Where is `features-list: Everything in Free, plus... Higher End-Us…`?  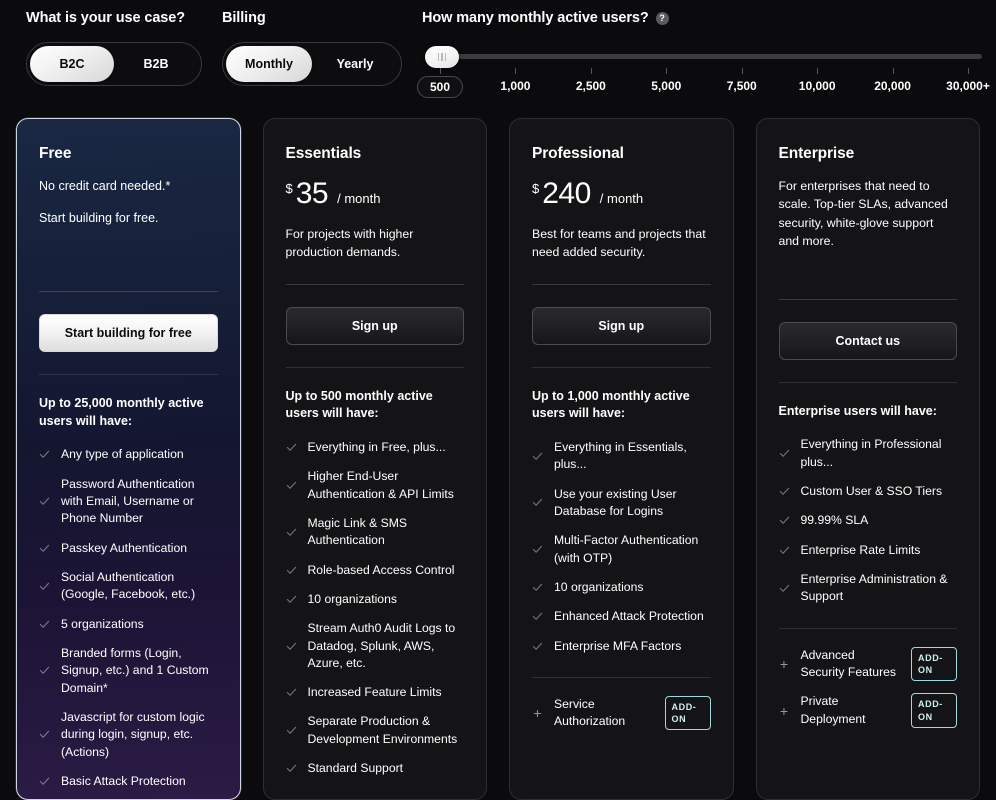 features-list: Everything in Free, plus... Higher End-Us… is located at coordinates (375, 608).